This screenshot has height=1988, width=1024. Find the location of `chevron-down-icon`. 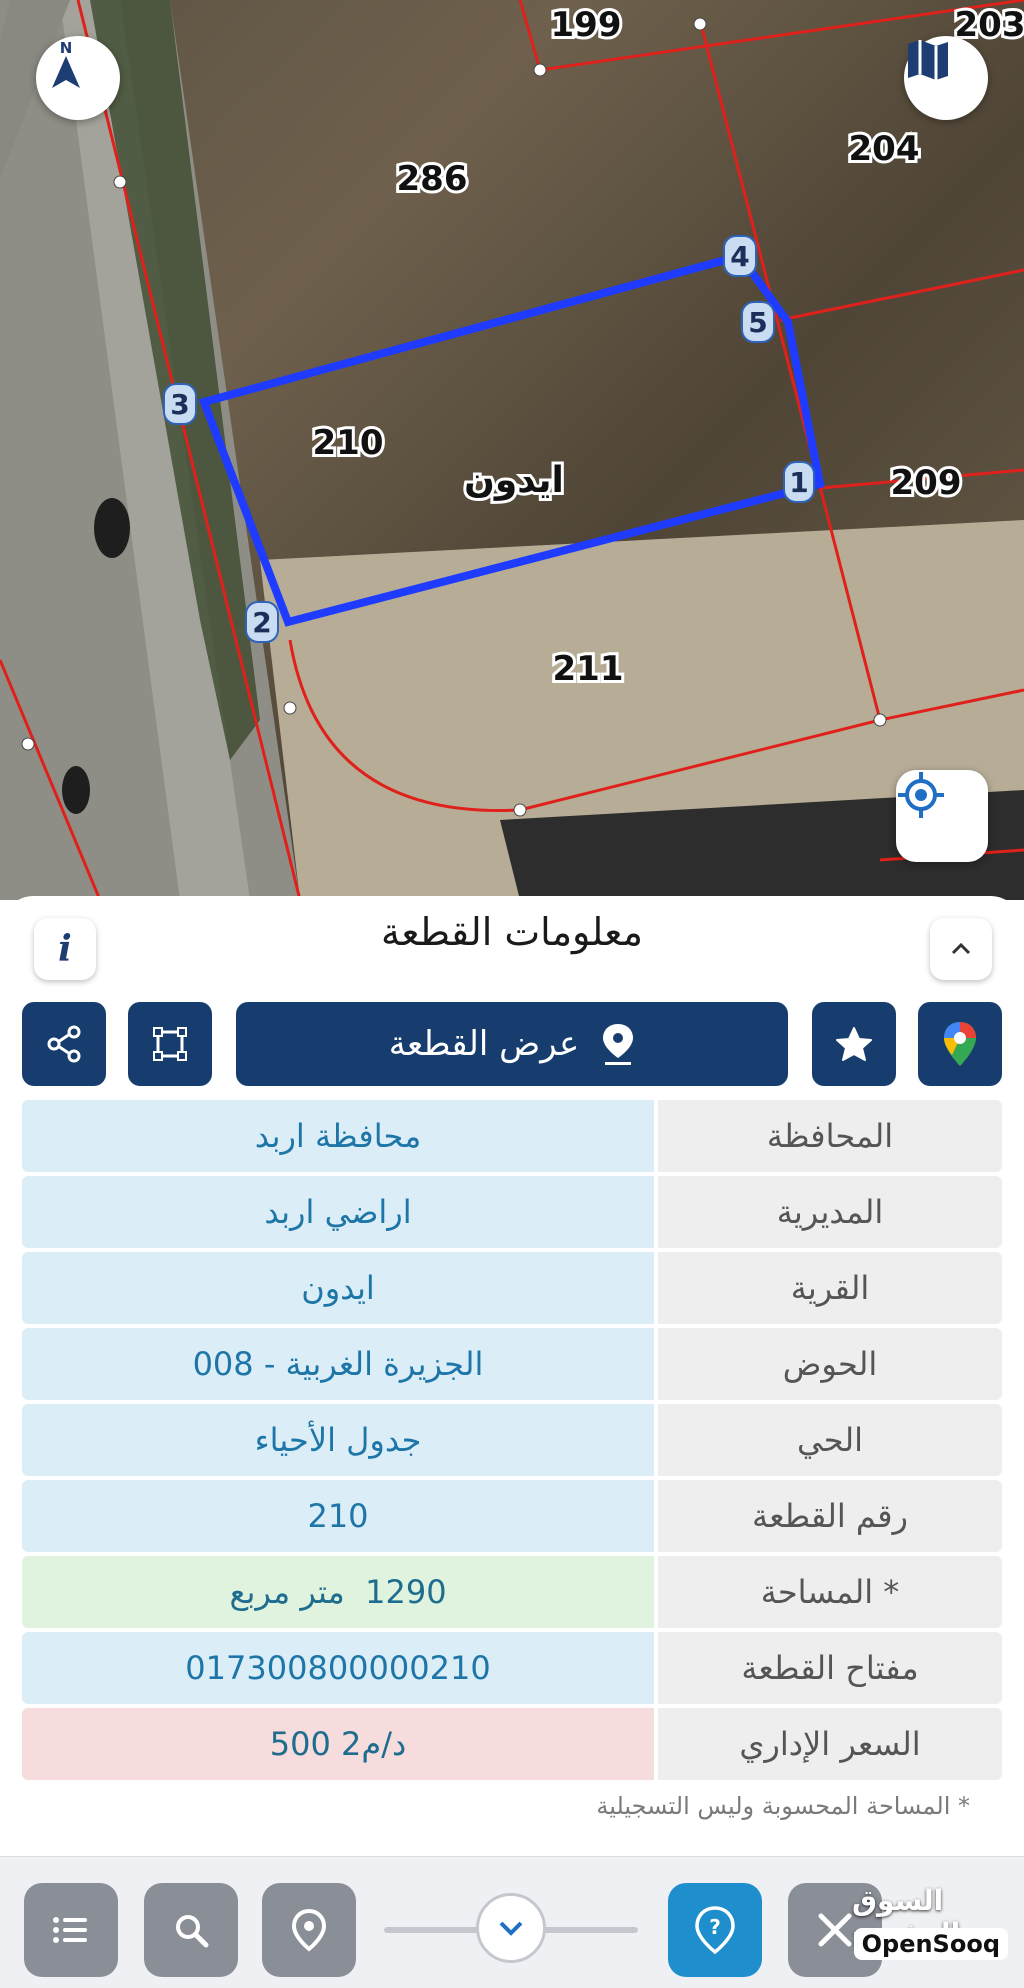

chevron-down-icon is located at coordinates (511, 1928).